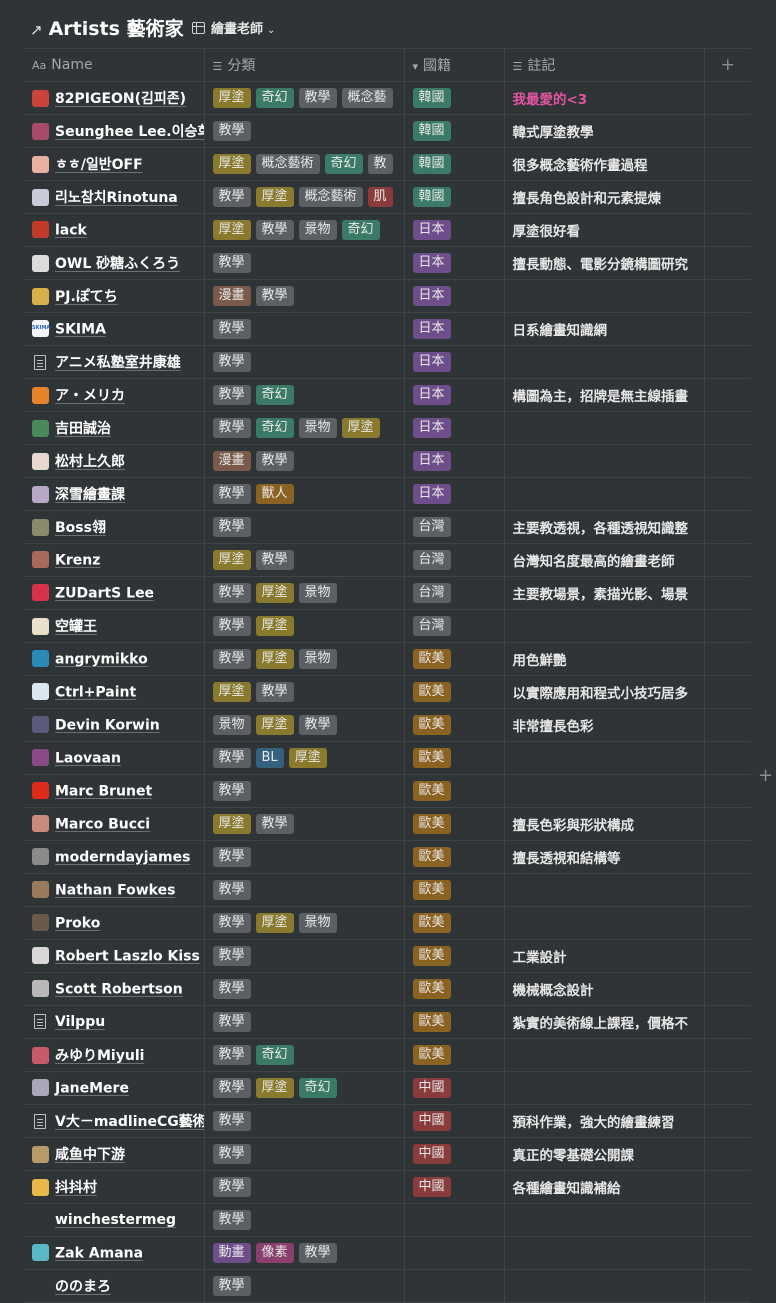 The width and height of the screenshot is (776, 1303). I want to click on table-row: ㅎㅎ/일반OFF 厚塗 概念藝術 奇幻教韓國 很多概念藝術作畫過程, so click(387, 164).